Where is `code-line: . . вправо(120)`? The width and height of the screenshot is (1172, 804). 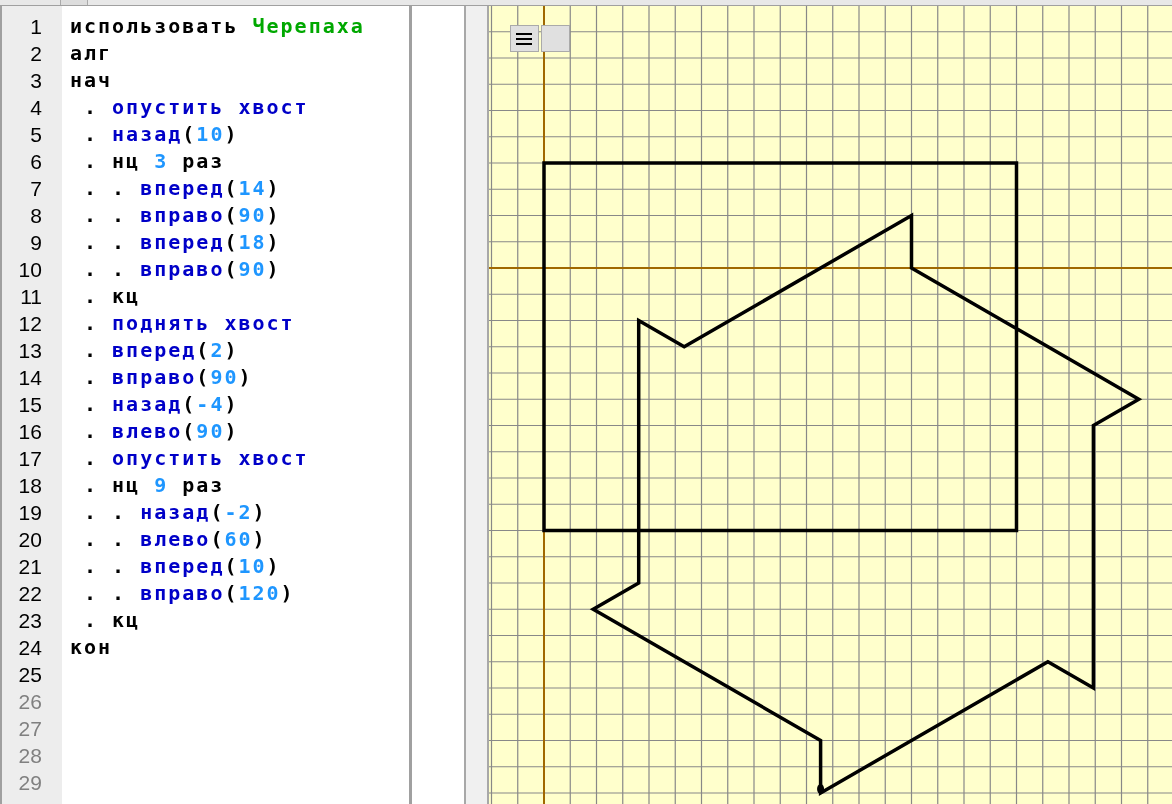
code-line: . . вправо(120) is located at coordinates (189, 593).